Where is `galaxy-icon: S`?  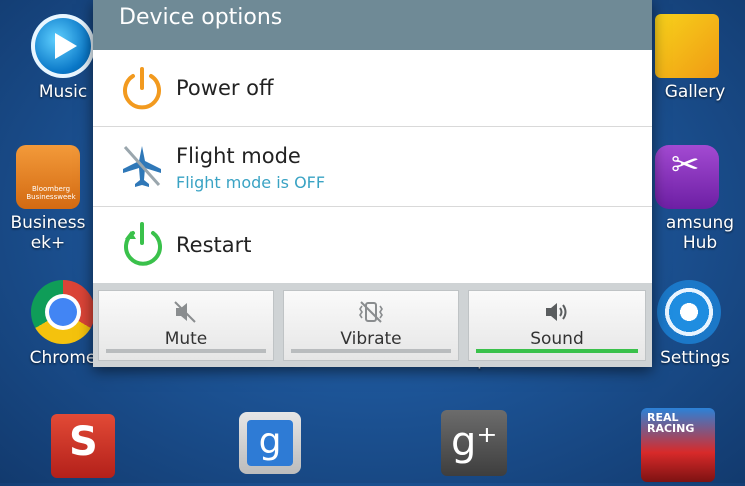
galaxy-icon: S is located at coordinates (83, 446).